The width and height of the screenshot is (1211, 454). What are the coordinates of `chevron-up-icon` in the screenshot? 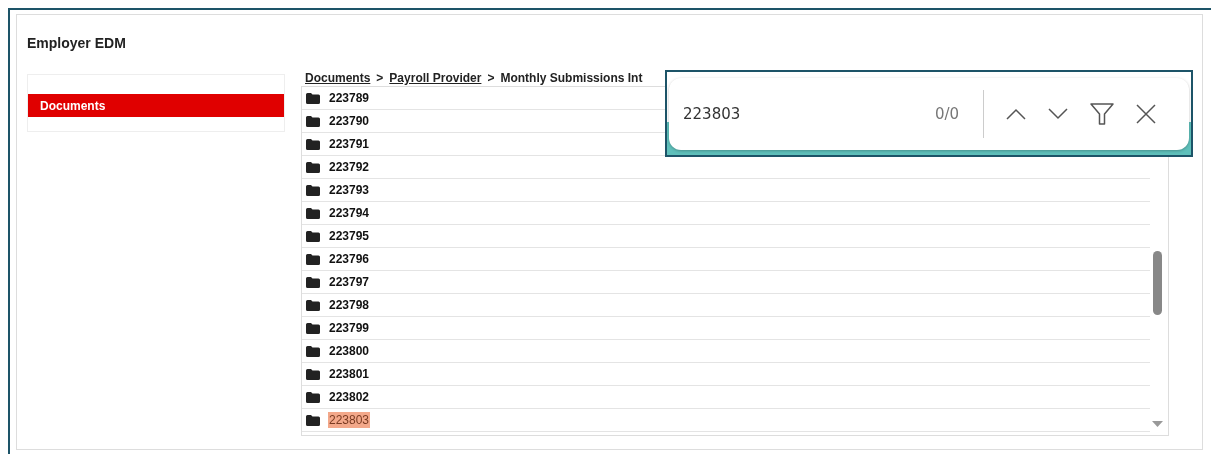 It's located at (1016, 114).